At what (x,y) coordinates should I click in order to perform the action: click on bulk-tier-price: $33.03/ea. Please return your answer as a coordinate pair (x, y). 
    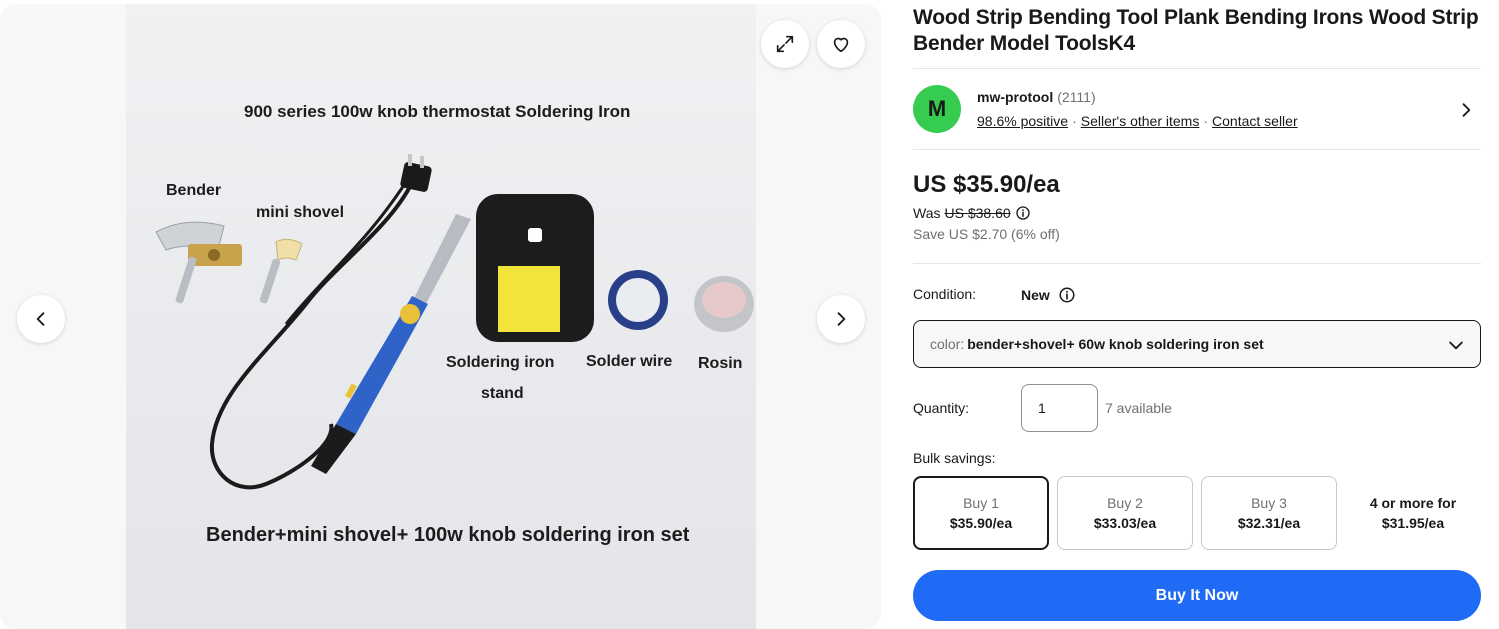
    Looking at the image, I should click on (1125, 523).